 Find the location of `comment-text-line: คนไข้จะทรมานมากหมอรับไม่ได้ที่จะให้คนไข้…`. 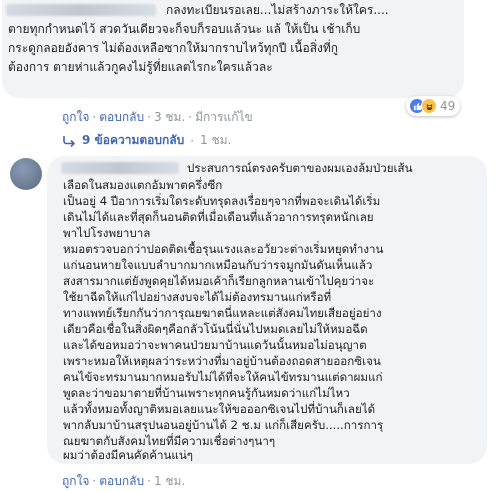

comment-text-line: คนไข้จะทรมานมากหมอรับไม่ได้ที่จะให้คนไข้… is located at coordinates (223, 377).